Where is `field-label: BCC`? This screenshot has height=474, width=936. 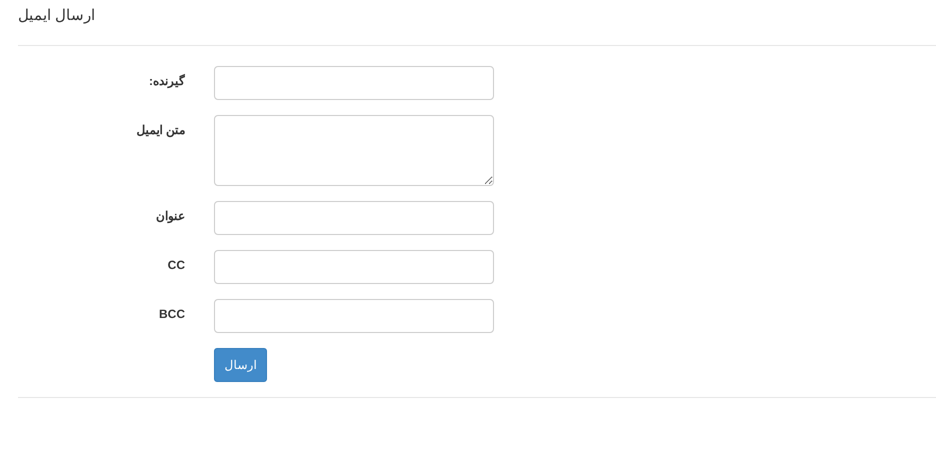
field-label: BCC is located at coordinates (172, 314).